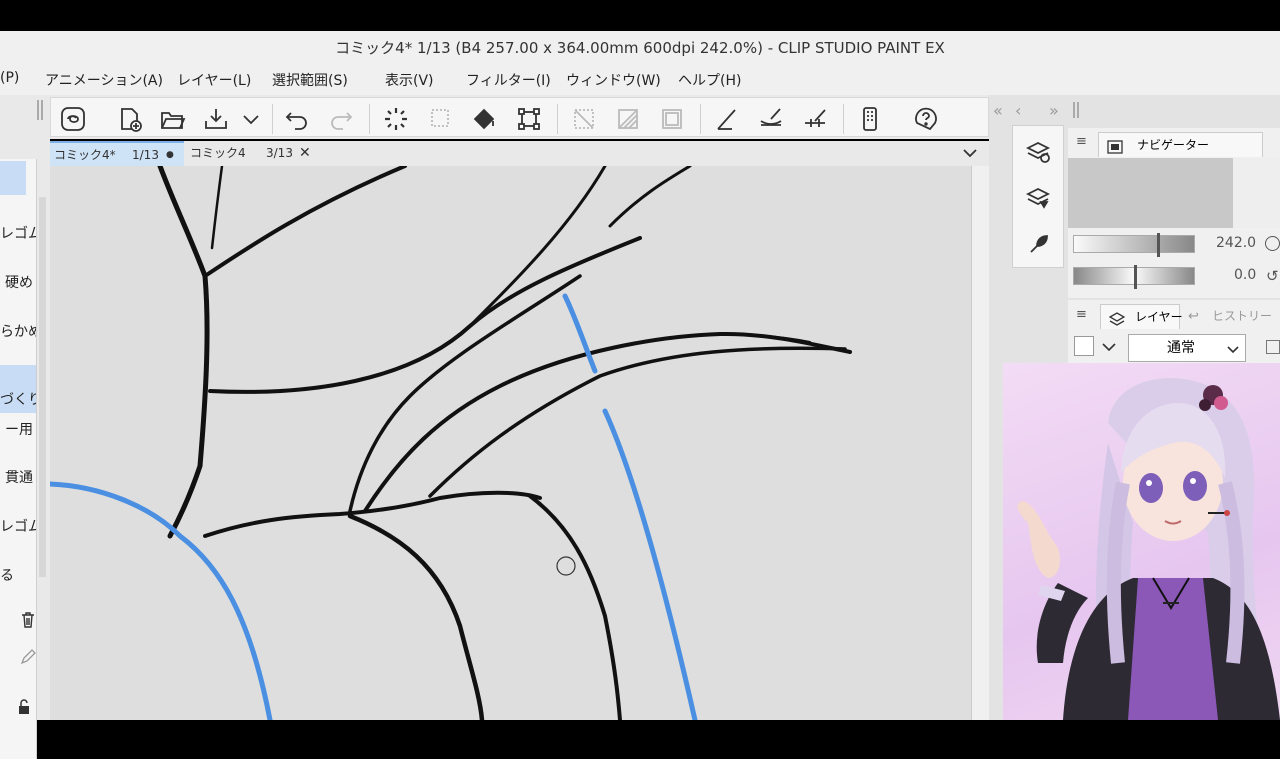  What do you see at coordinates (251, 119) in the screenshot?
I see `dropdown-icon` at bounding box center [251, 119].